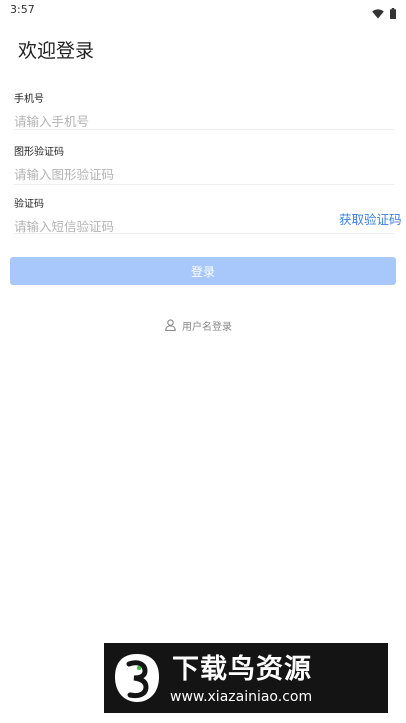 This screenshot has width=406, height=723. Describe the element at coordinates (170, 325) in the screenshot. I see `user-icon` at that location.